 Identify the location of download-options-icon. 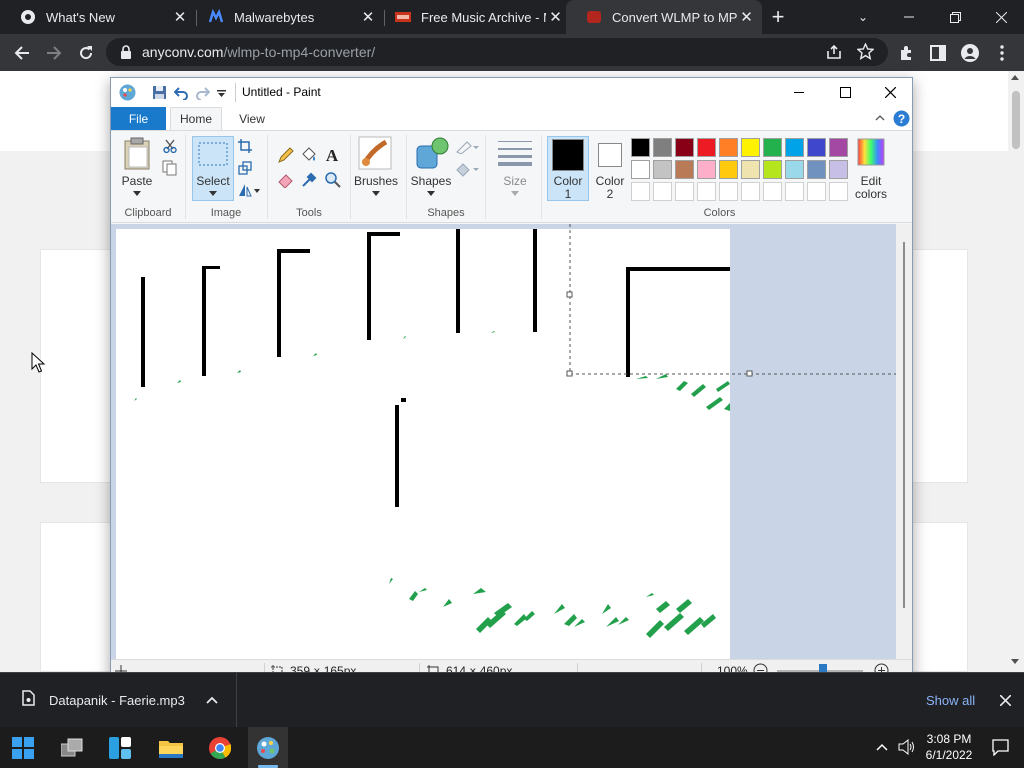
(212, 700).